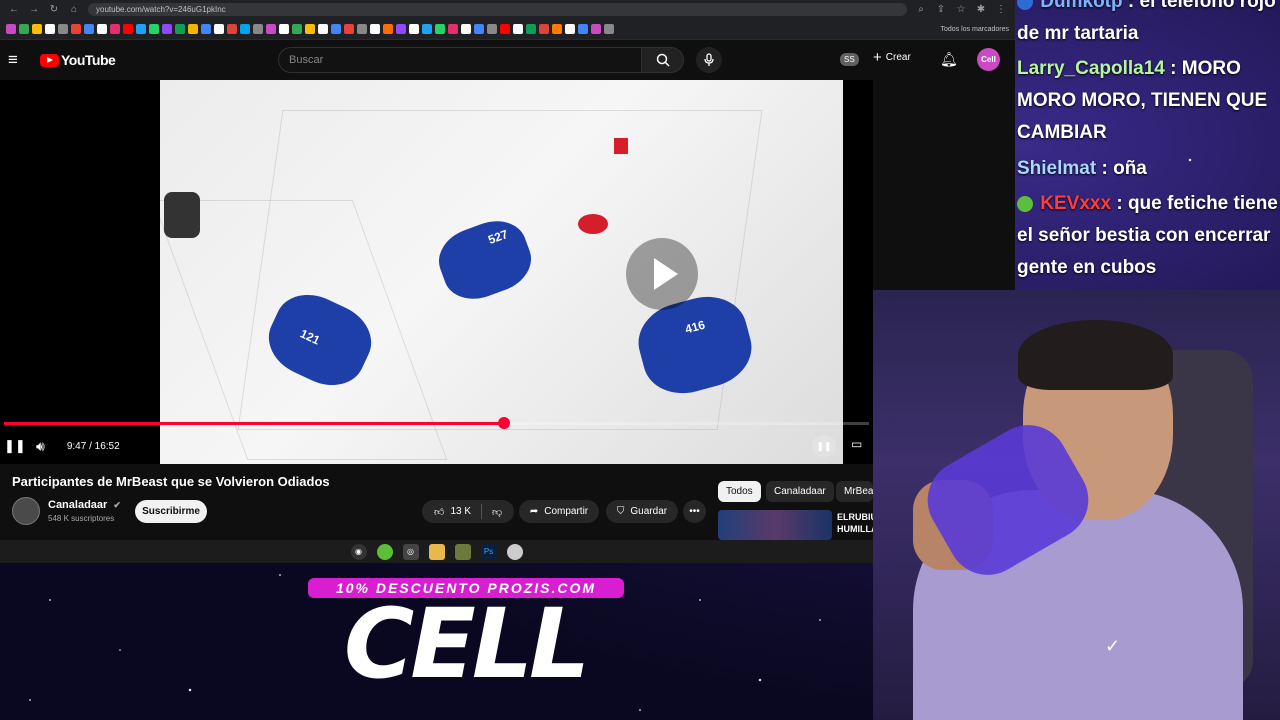  I want to click on recommended-video-title: ELRUBIU HUMILLA, so click(856, 523).